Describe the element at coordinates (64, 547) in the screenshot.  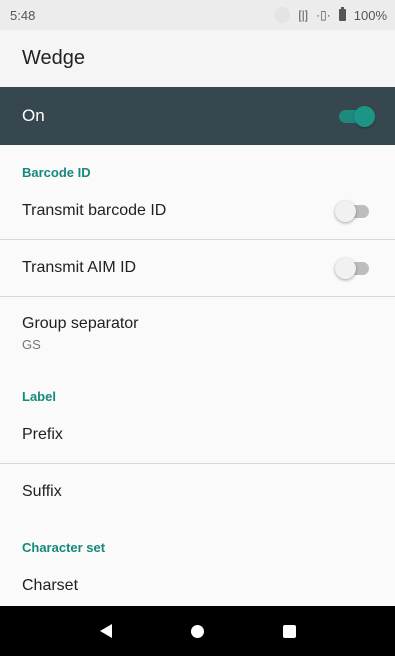
I see `section-header-character-set: Character set` at that location.